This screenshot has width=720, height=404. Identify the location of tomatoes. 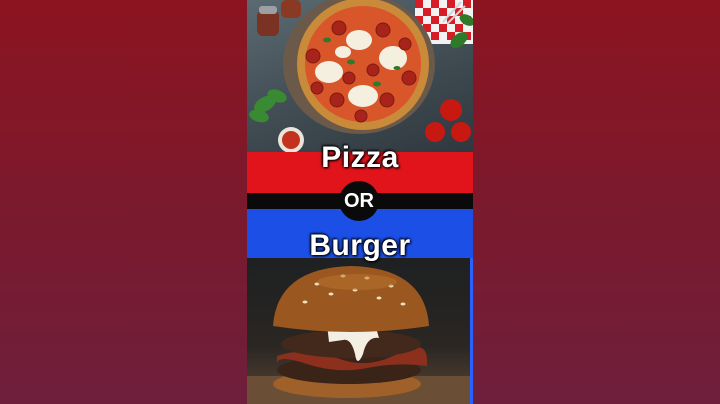
(448, 120).